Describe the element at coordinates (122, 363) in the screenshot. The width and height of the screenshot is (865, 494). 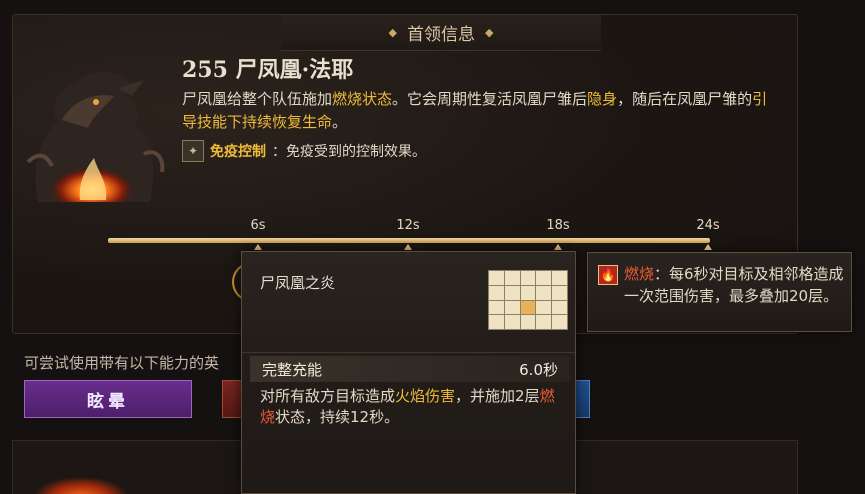
I see `ability-hint: 可尝试使用带有以下能力的英` at that location.